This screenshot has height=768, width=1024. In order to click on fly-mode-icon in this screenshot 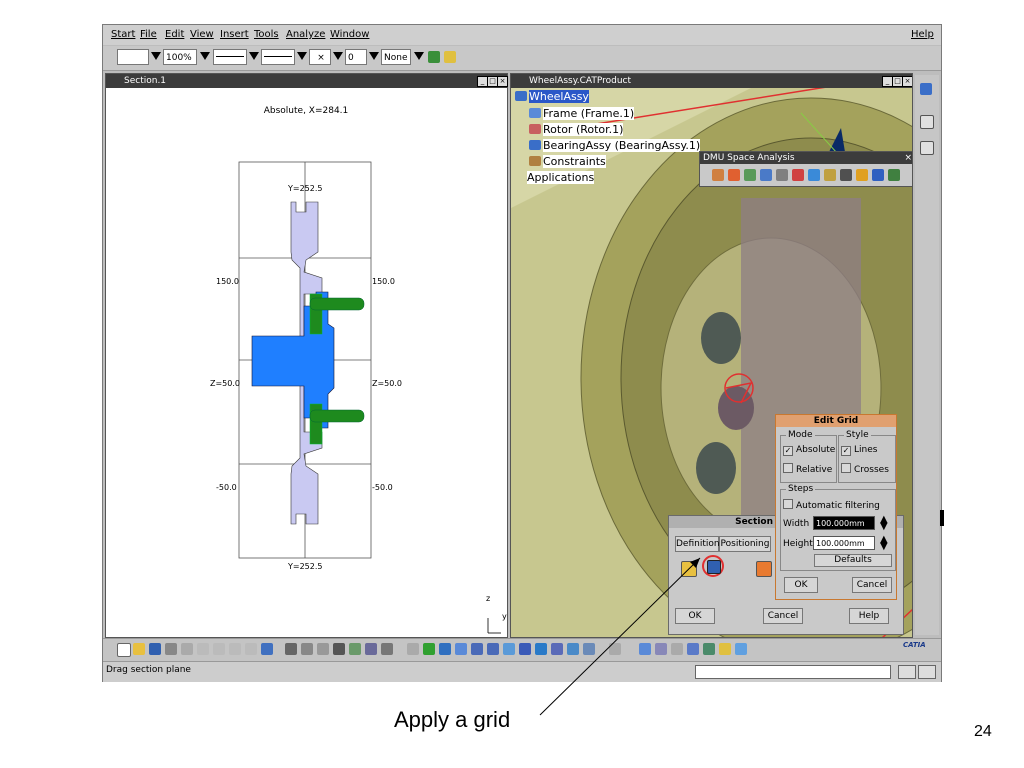, I will do `click(661, 649)`.